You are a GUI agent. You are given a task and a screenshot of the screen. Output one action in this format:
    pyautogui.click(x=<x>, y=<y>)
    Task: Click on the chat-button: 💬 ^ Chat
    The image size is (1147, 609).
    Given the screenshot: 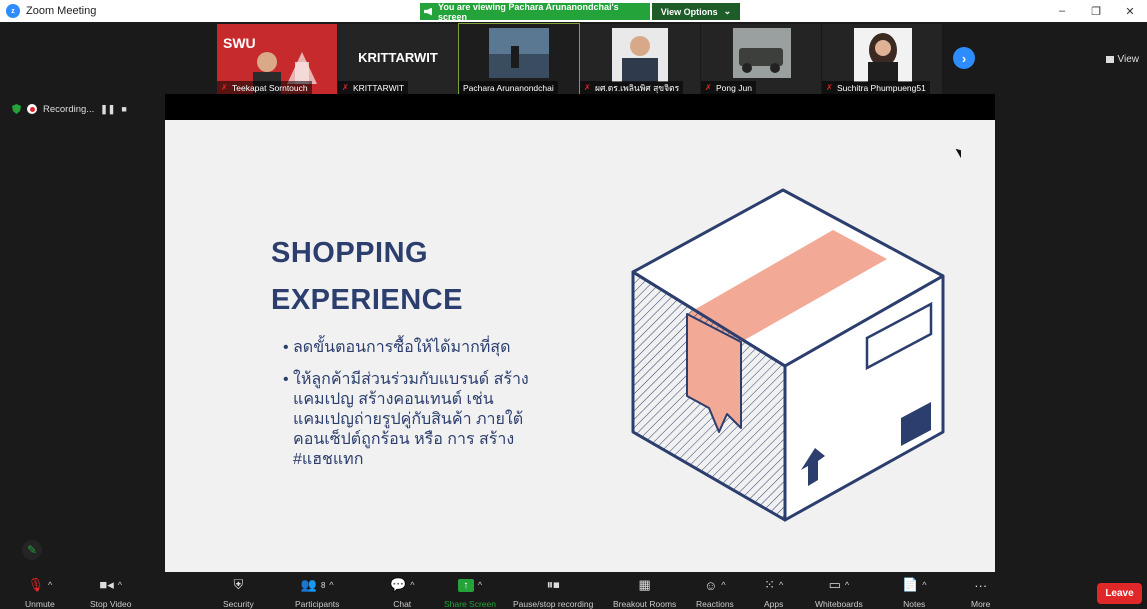 What is the action you would take?
    pyautogui.click(x=402, y=593)
    